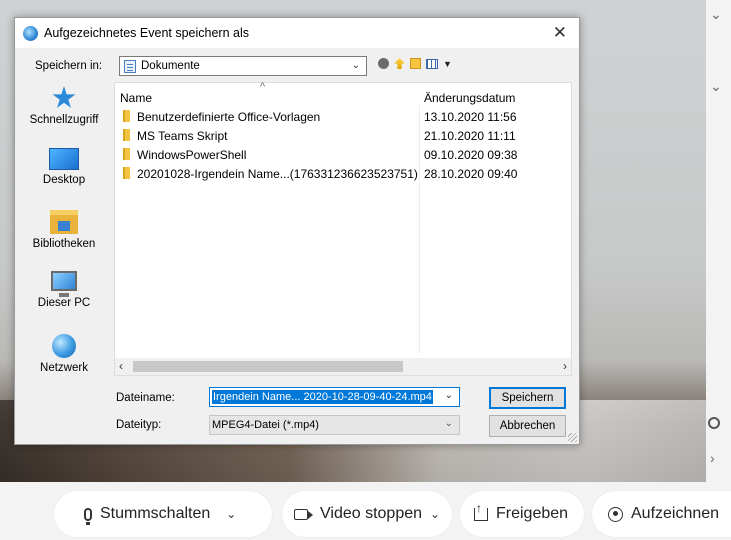 This screenshot has height=540, width=731. I want to click on view-menu-icon, so click(432, 63).